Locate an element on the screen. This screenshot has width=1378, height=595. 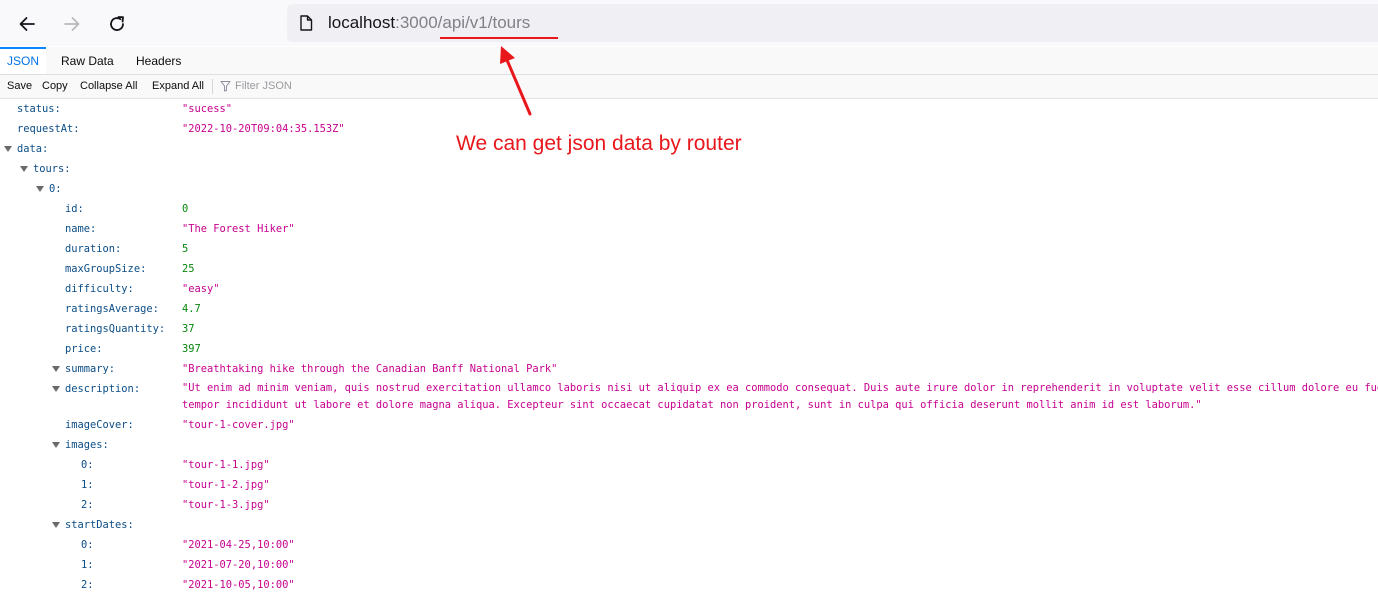
arrow-right-icon is located at coordinates (72, 24).